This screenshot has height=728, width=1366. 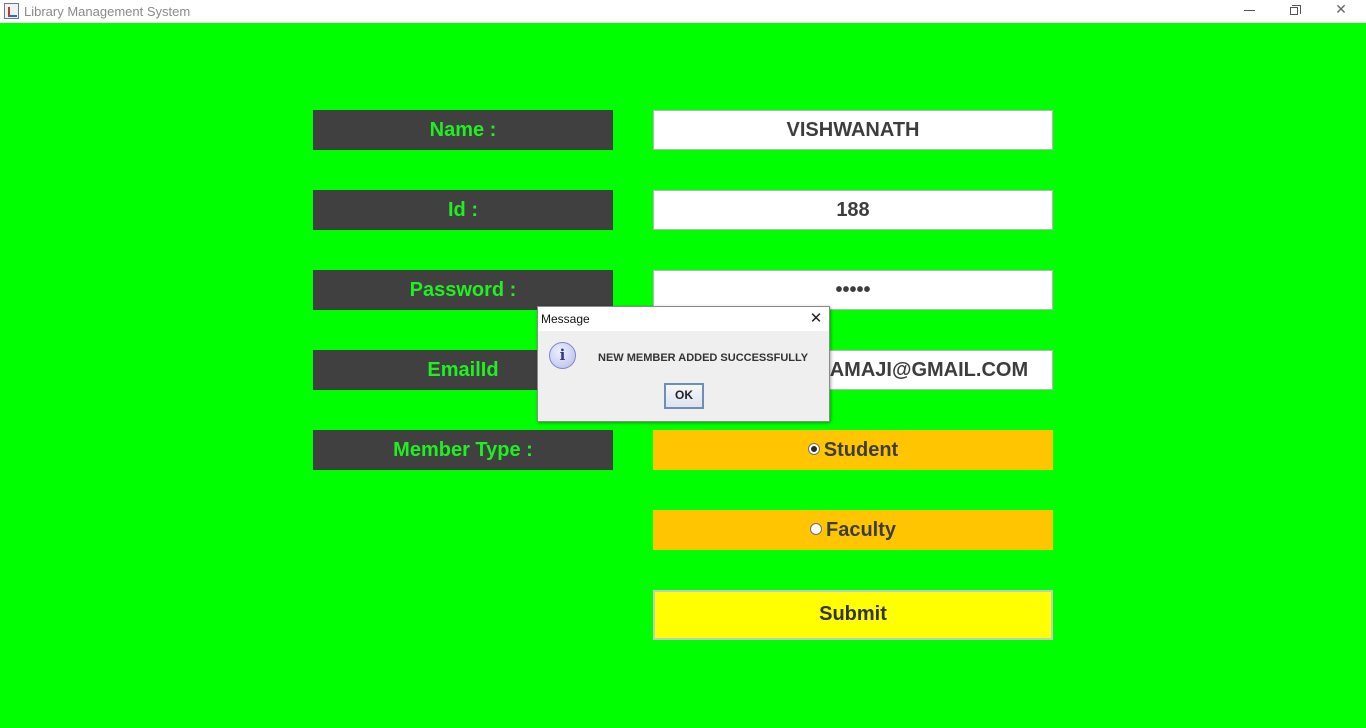 I want to click on id-field: 188, so click(x=853, y=210).